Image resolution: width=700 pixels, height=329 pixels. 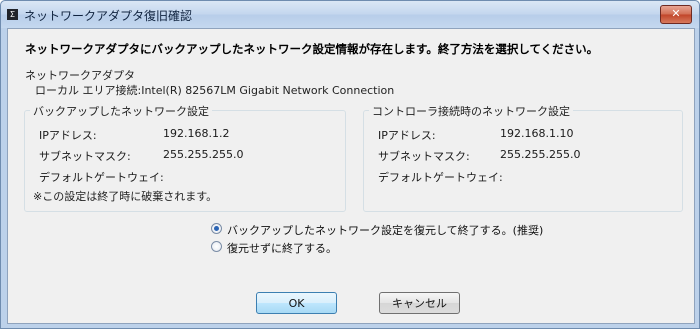 I want to click on controller-subnet-row: サブネットマスク: 255.255.255.0, so click(x=523, y=156).